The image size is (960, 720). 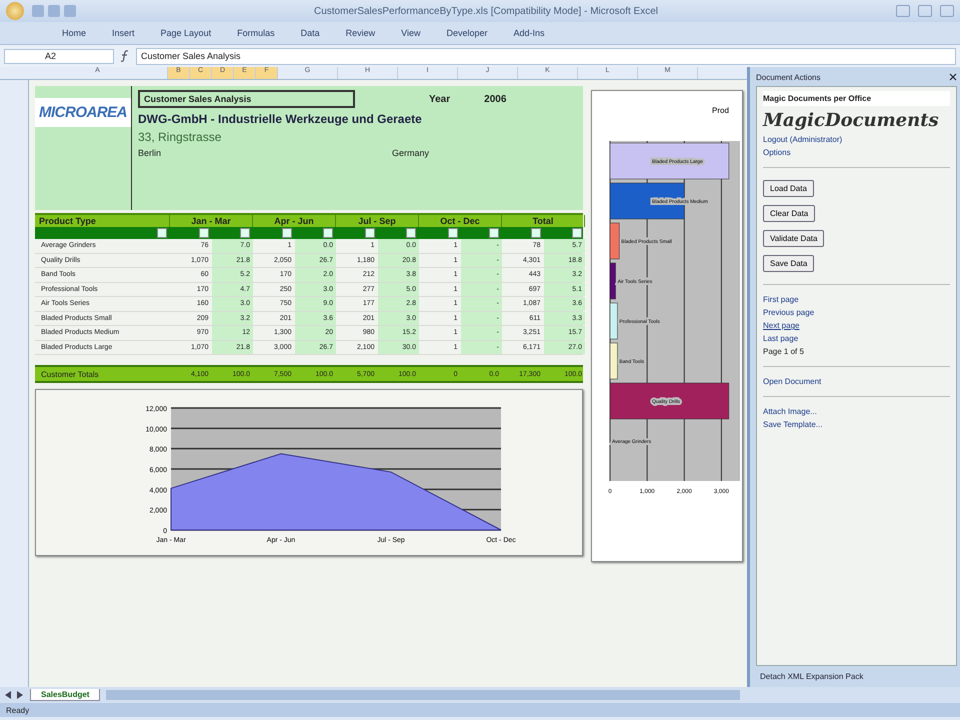 What do you see at coordinates (780, 338) in the screenshot?
I see `page-nav-link: Last page` at bounding box center [780, 338].